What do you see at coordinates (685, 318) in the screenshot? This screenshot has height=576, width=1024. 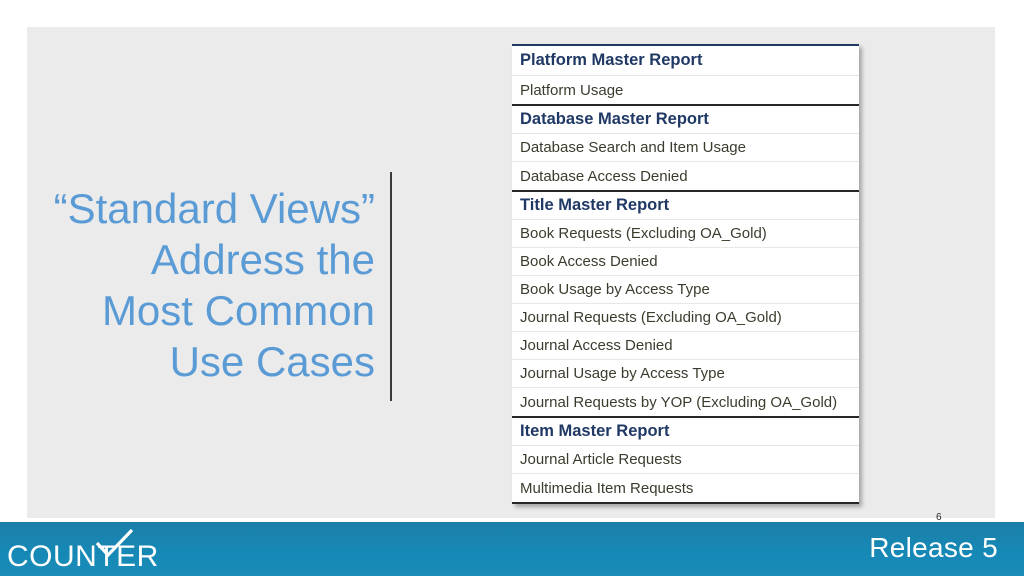 I see `report-row: Journal Requests (Excluding OA_Gold)` at bounding box center [685, 318].